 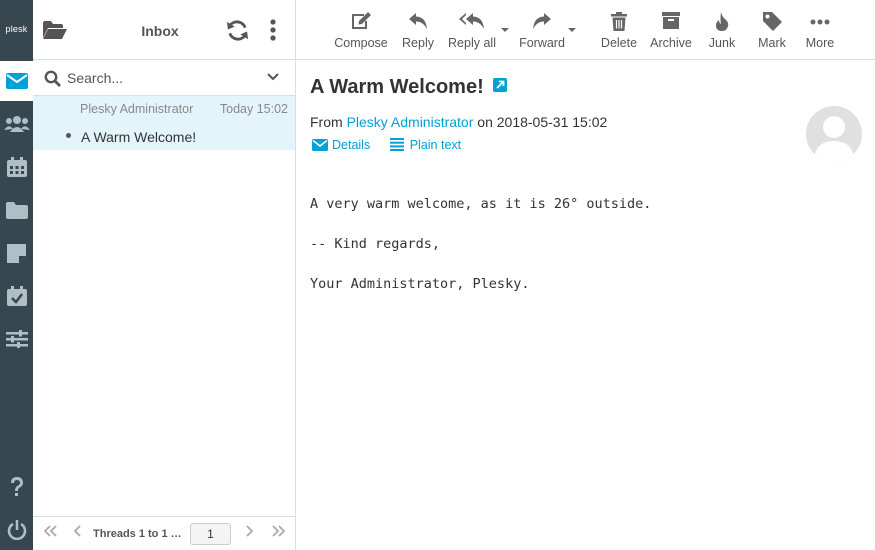 What do you see at coordinates (139, 137) in the screenshot?
I see `message-subject: A Warm Welcome!` at bounding box center [139, 137].